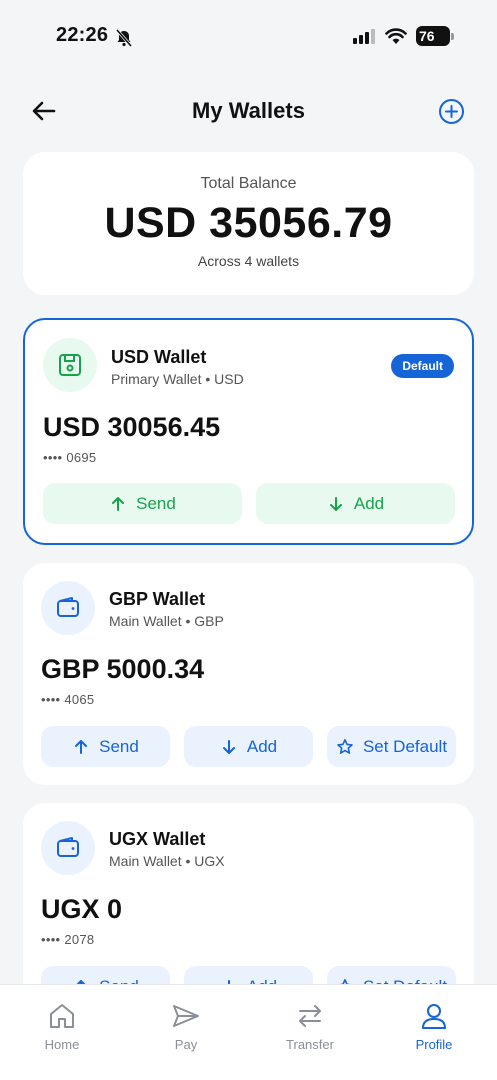  I want to click on wallet-subtitle: Main Wallet • GBP, so click(166, 621).